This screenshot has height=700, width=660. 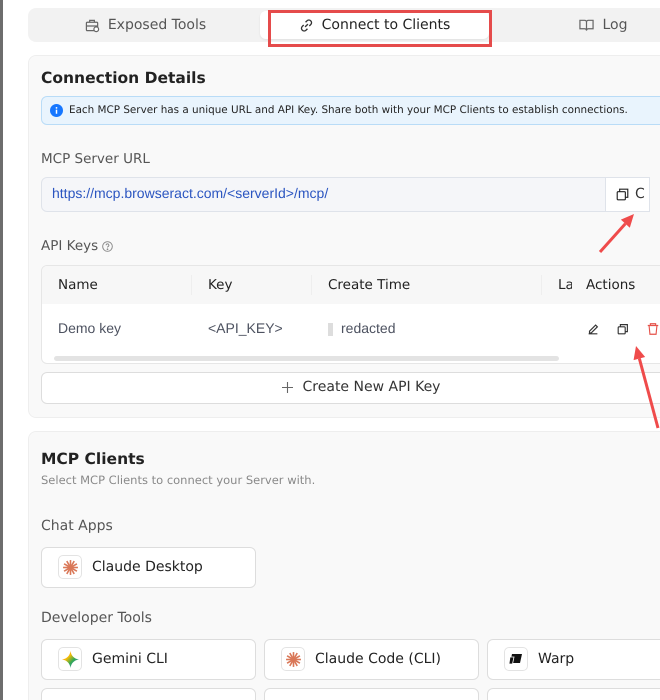 What do you see at coordinates (516, 659) in the screenshot?
I see `warp-logo-icon` at bounding box center [516, 659].